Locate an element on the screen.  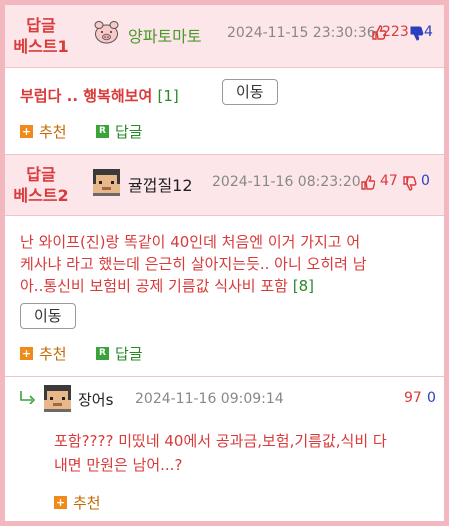
best2-reply-label: 답글 is located at coordinates (129, 354).